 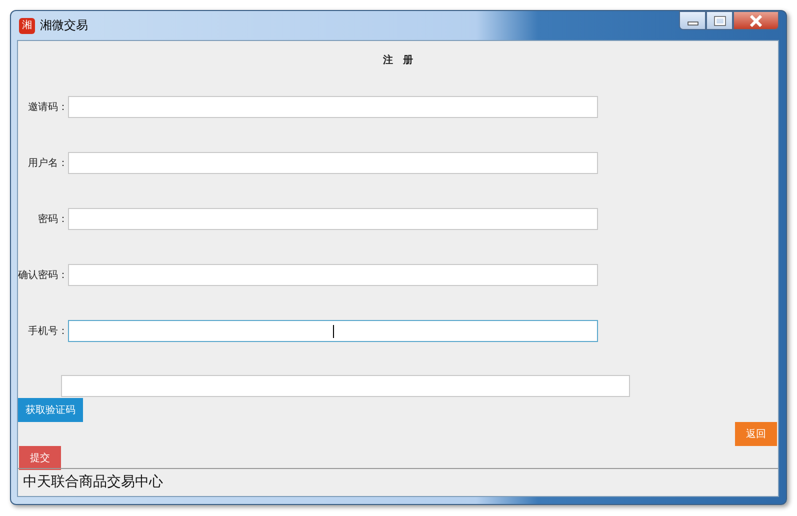 I want to click on close-button, so click(x=756, y=20).